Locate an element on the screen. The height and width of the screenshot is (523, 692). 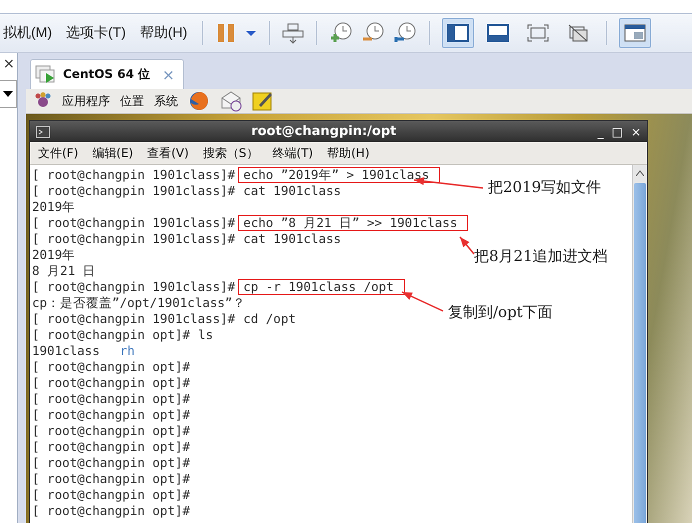
panel-menu: 位置 is located at coordinates (132, 101).